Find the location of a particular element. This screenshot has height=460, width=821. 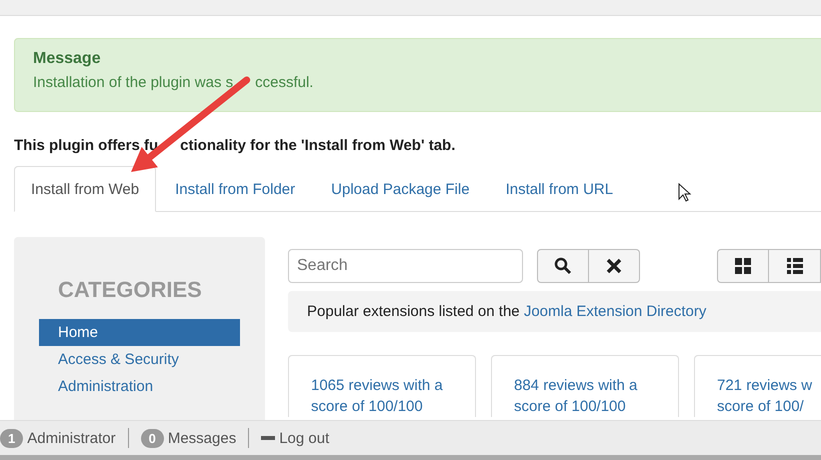

card-text: score of 100/ is located at coordinates (760, 407).